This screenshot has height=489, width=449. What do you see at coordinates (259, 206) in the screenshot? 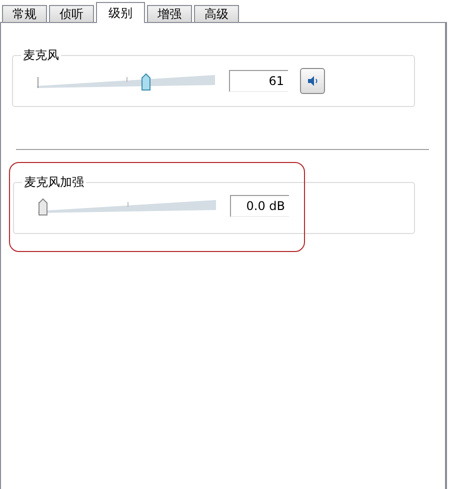
I see `value-field: 0.0 dB` at bounding box center [259, 206].